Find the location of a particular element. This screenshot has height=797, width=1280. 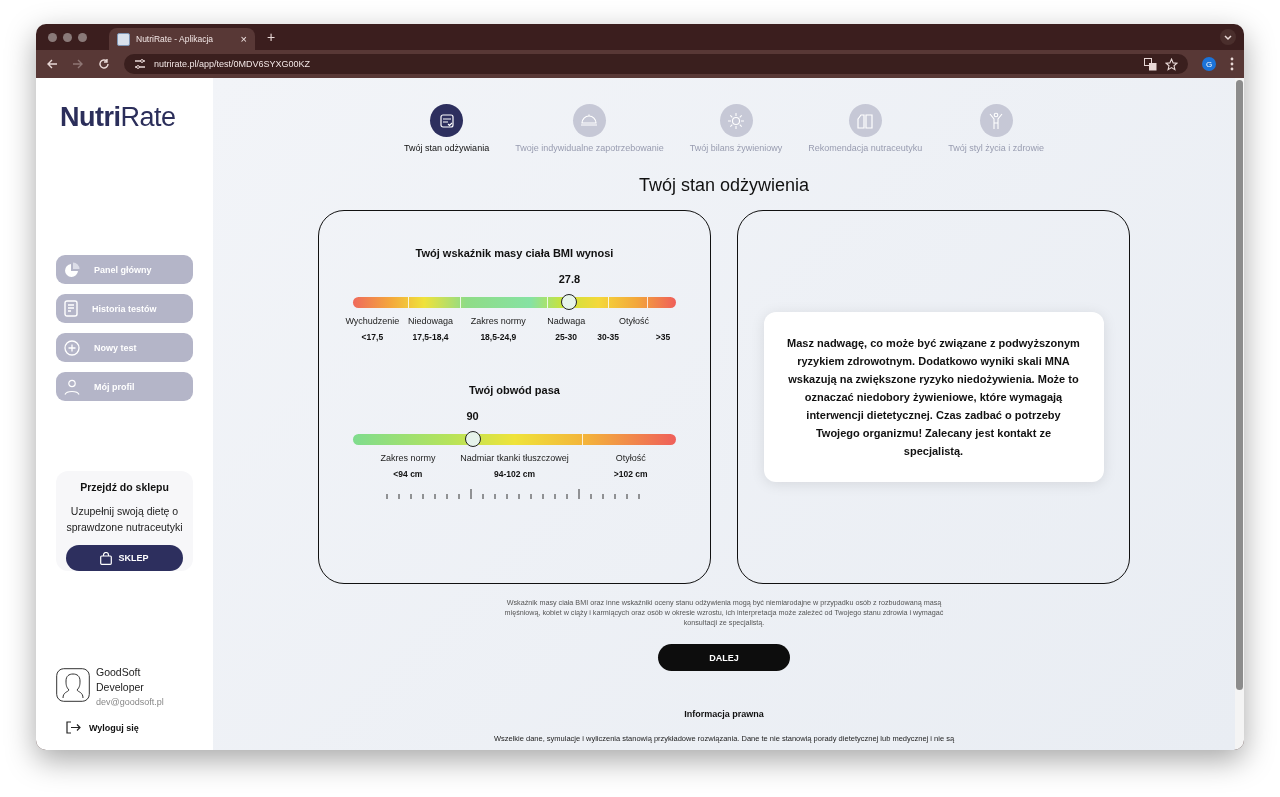

user-icon is located at coordinates (72, 386).